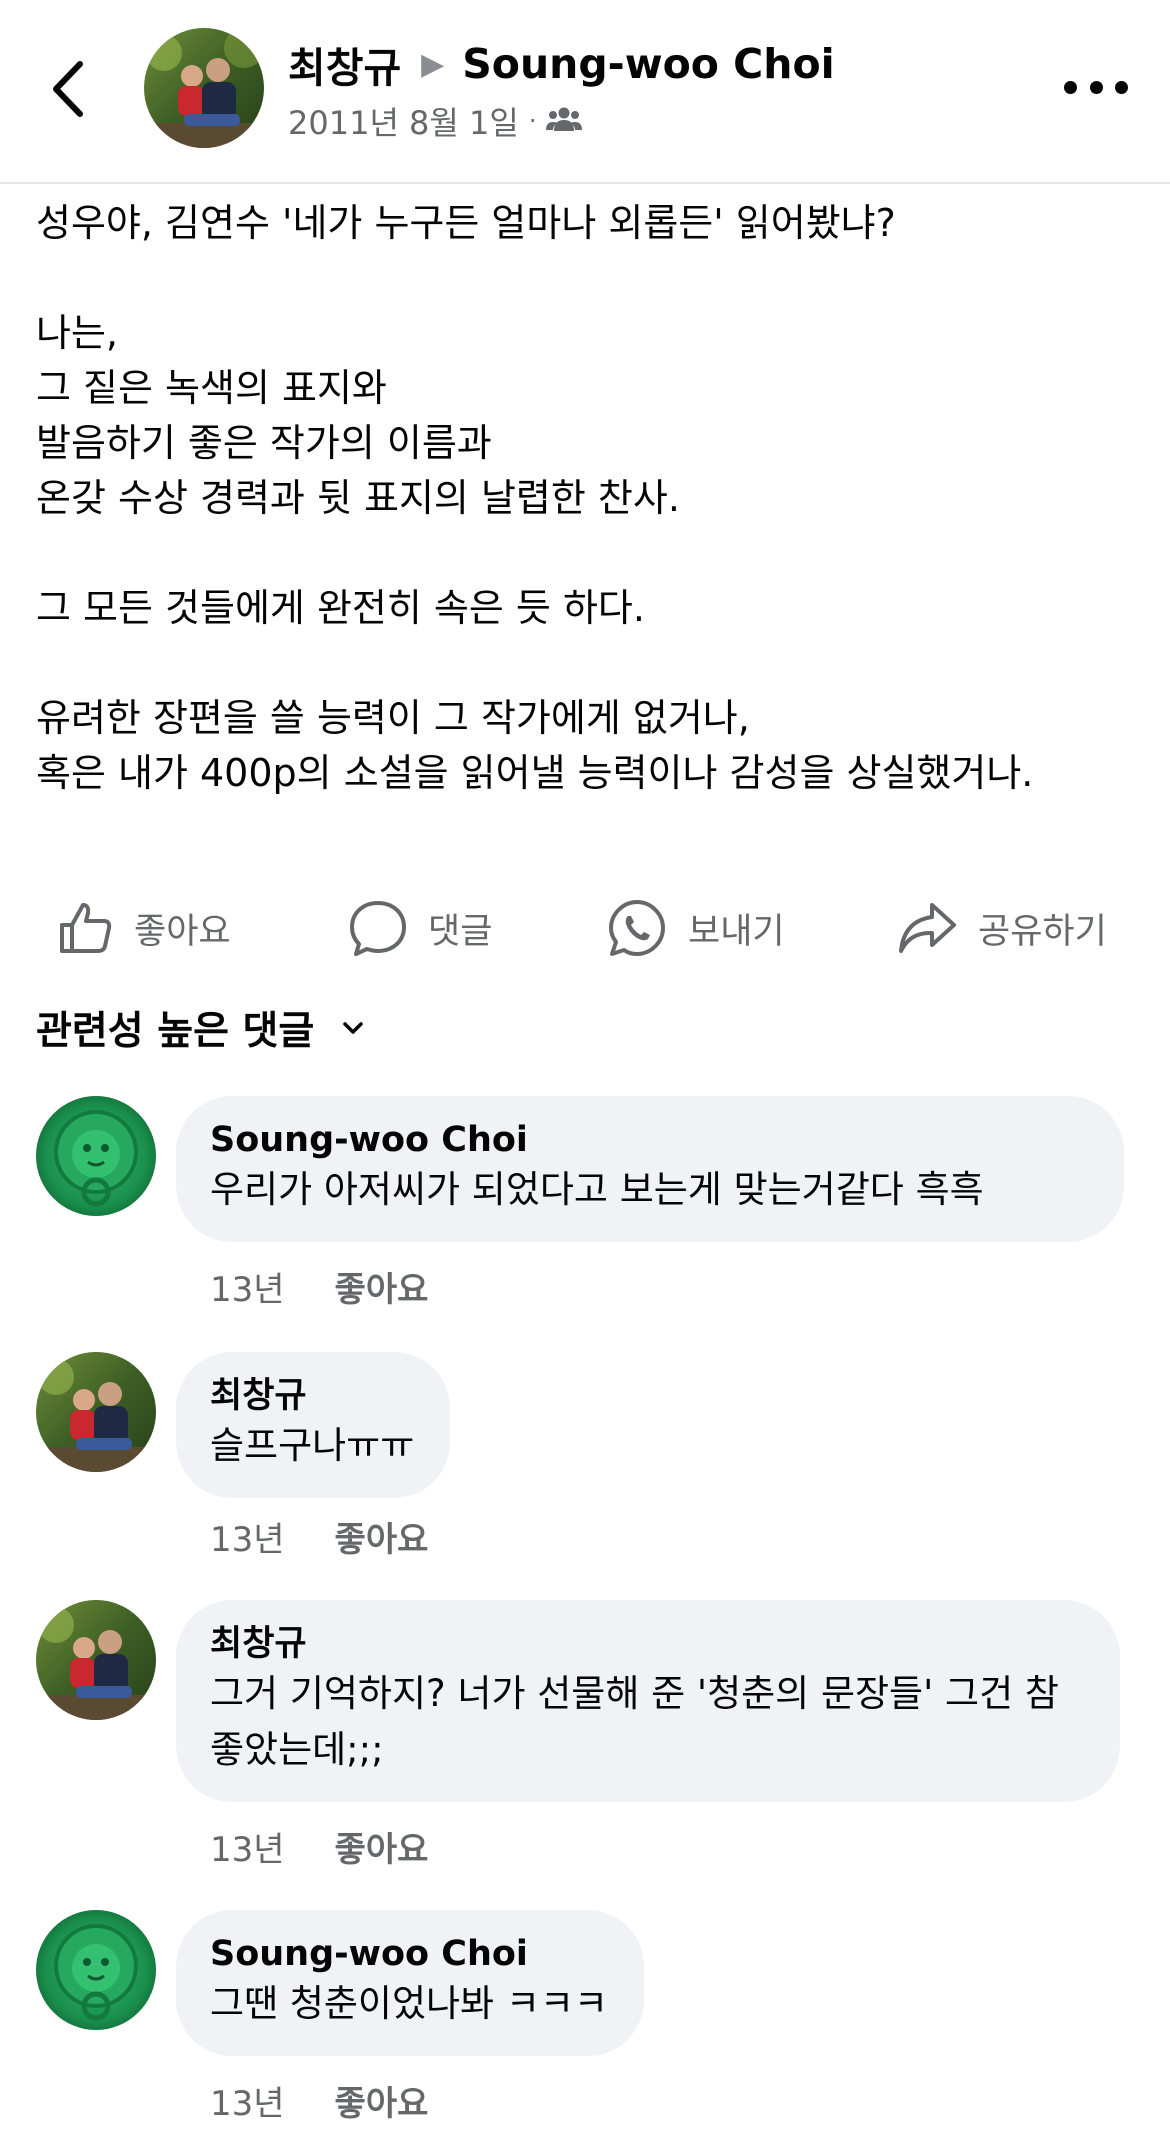  I want to click on whatsapp-icon, so click(637, 928).